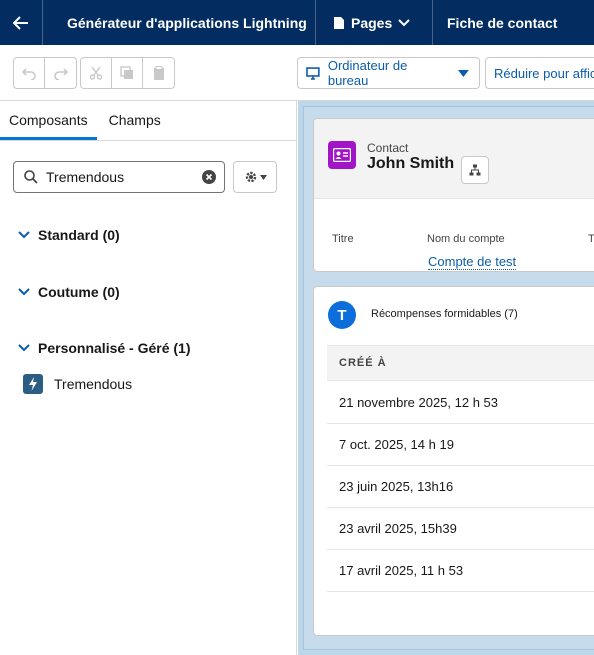 The height and width of the screenshot is (655, 594). I want to click on desktop-icon, so click(313, 73).